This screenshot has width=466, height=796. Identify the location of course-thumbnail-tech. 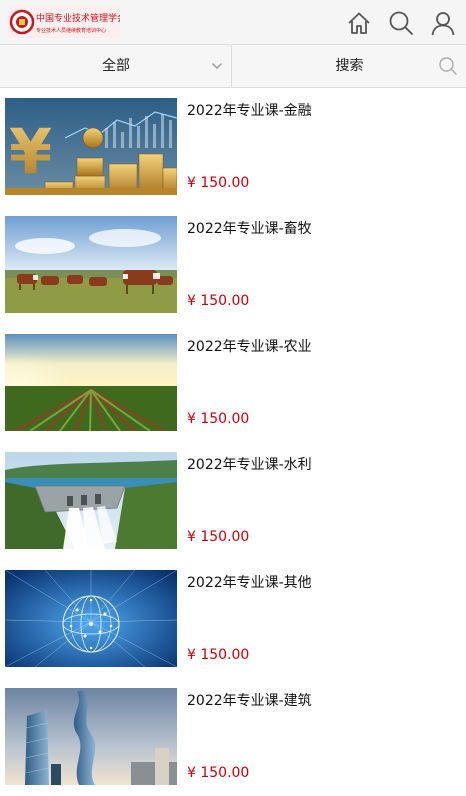
(91, 618).